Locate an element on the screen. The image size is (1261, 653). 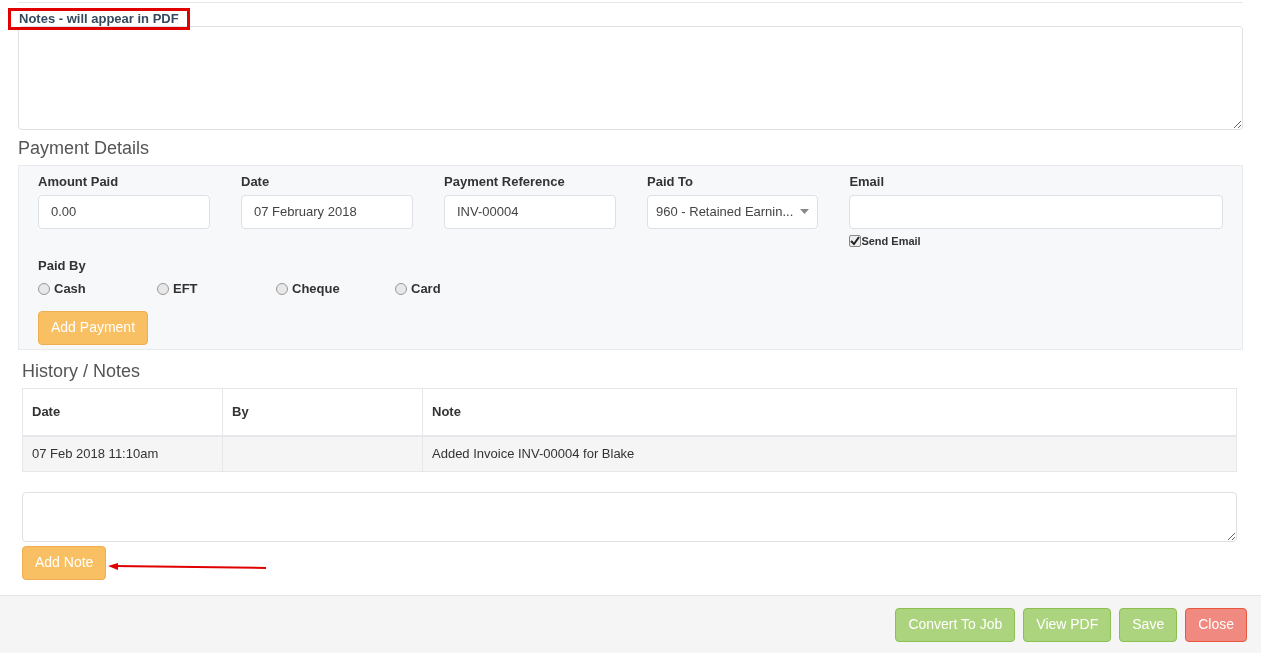
field-label: Paid To is located at coordinates (670, 182).